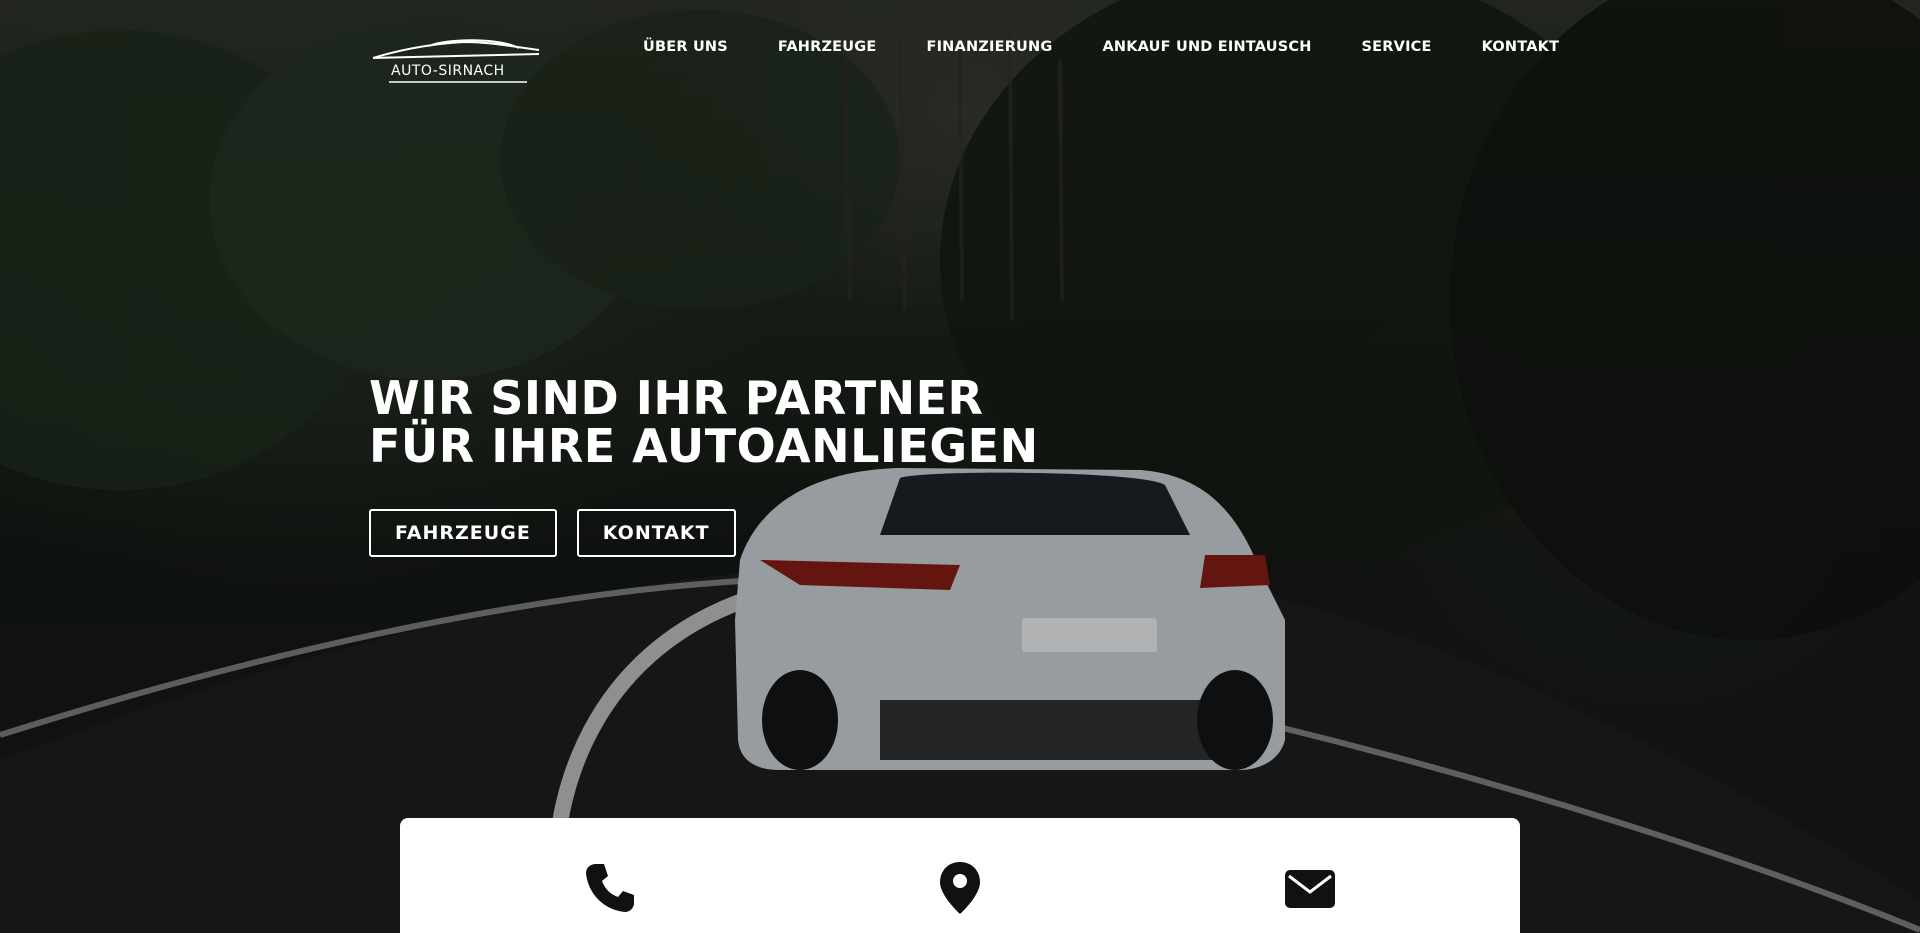  What do you see at coordinates (463, 533) in the screenshot?
I see `fahrzeuge-button: FAHRZEUGE` at bounding box center [463, 533].